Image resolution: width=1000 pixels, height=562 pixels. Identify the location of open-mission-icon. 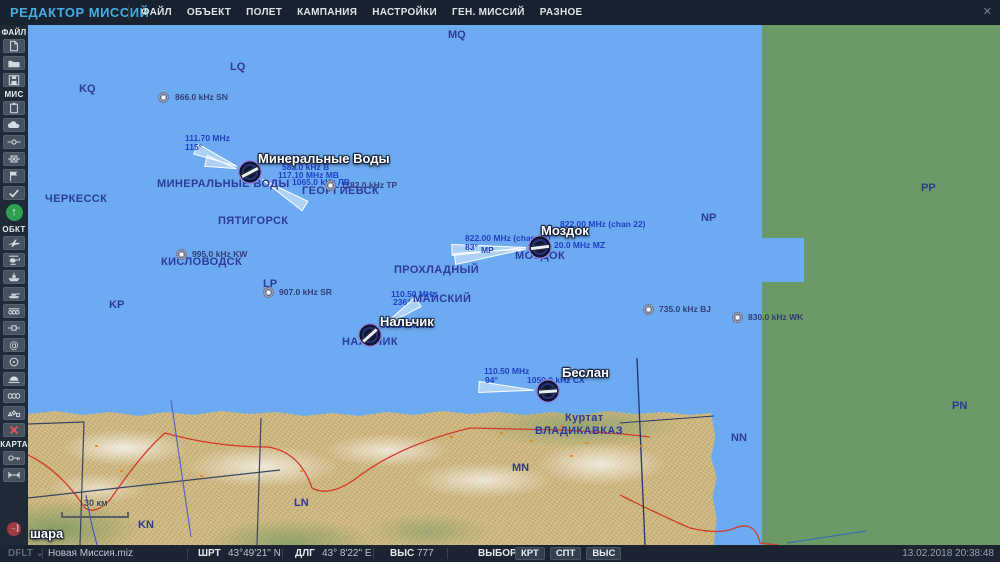
(14, 64).